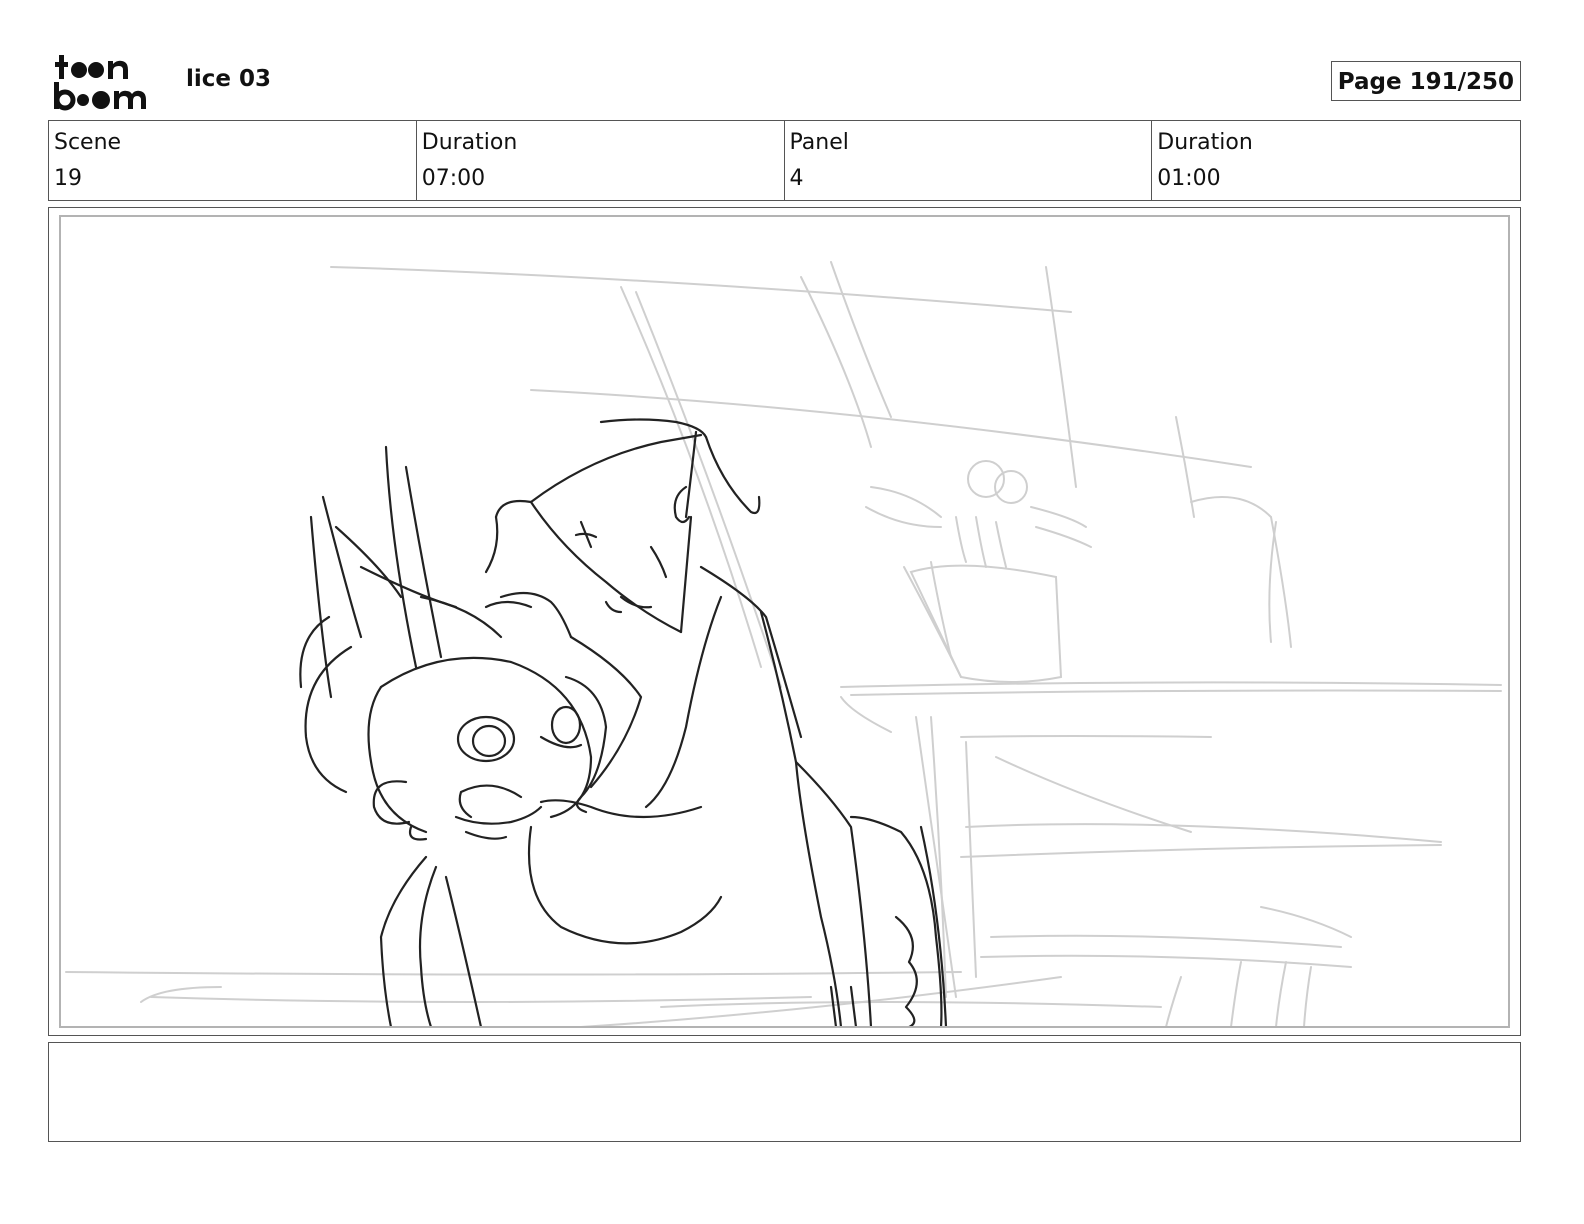 The height and width of the screenshot is (1224, 1584). What do you see at coordinates (469, 142) in the screenshot?
I see `scene-duration-label: Duration` at bounding box center [469, 142].